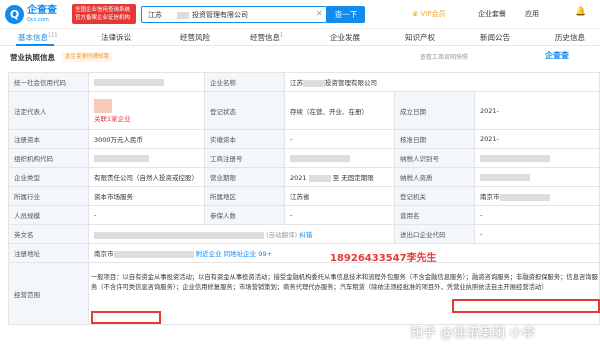  What do you see at coordinates (339, 139) in the screenshot?
I see `paid-value: -` at bounding box center [339, 139].